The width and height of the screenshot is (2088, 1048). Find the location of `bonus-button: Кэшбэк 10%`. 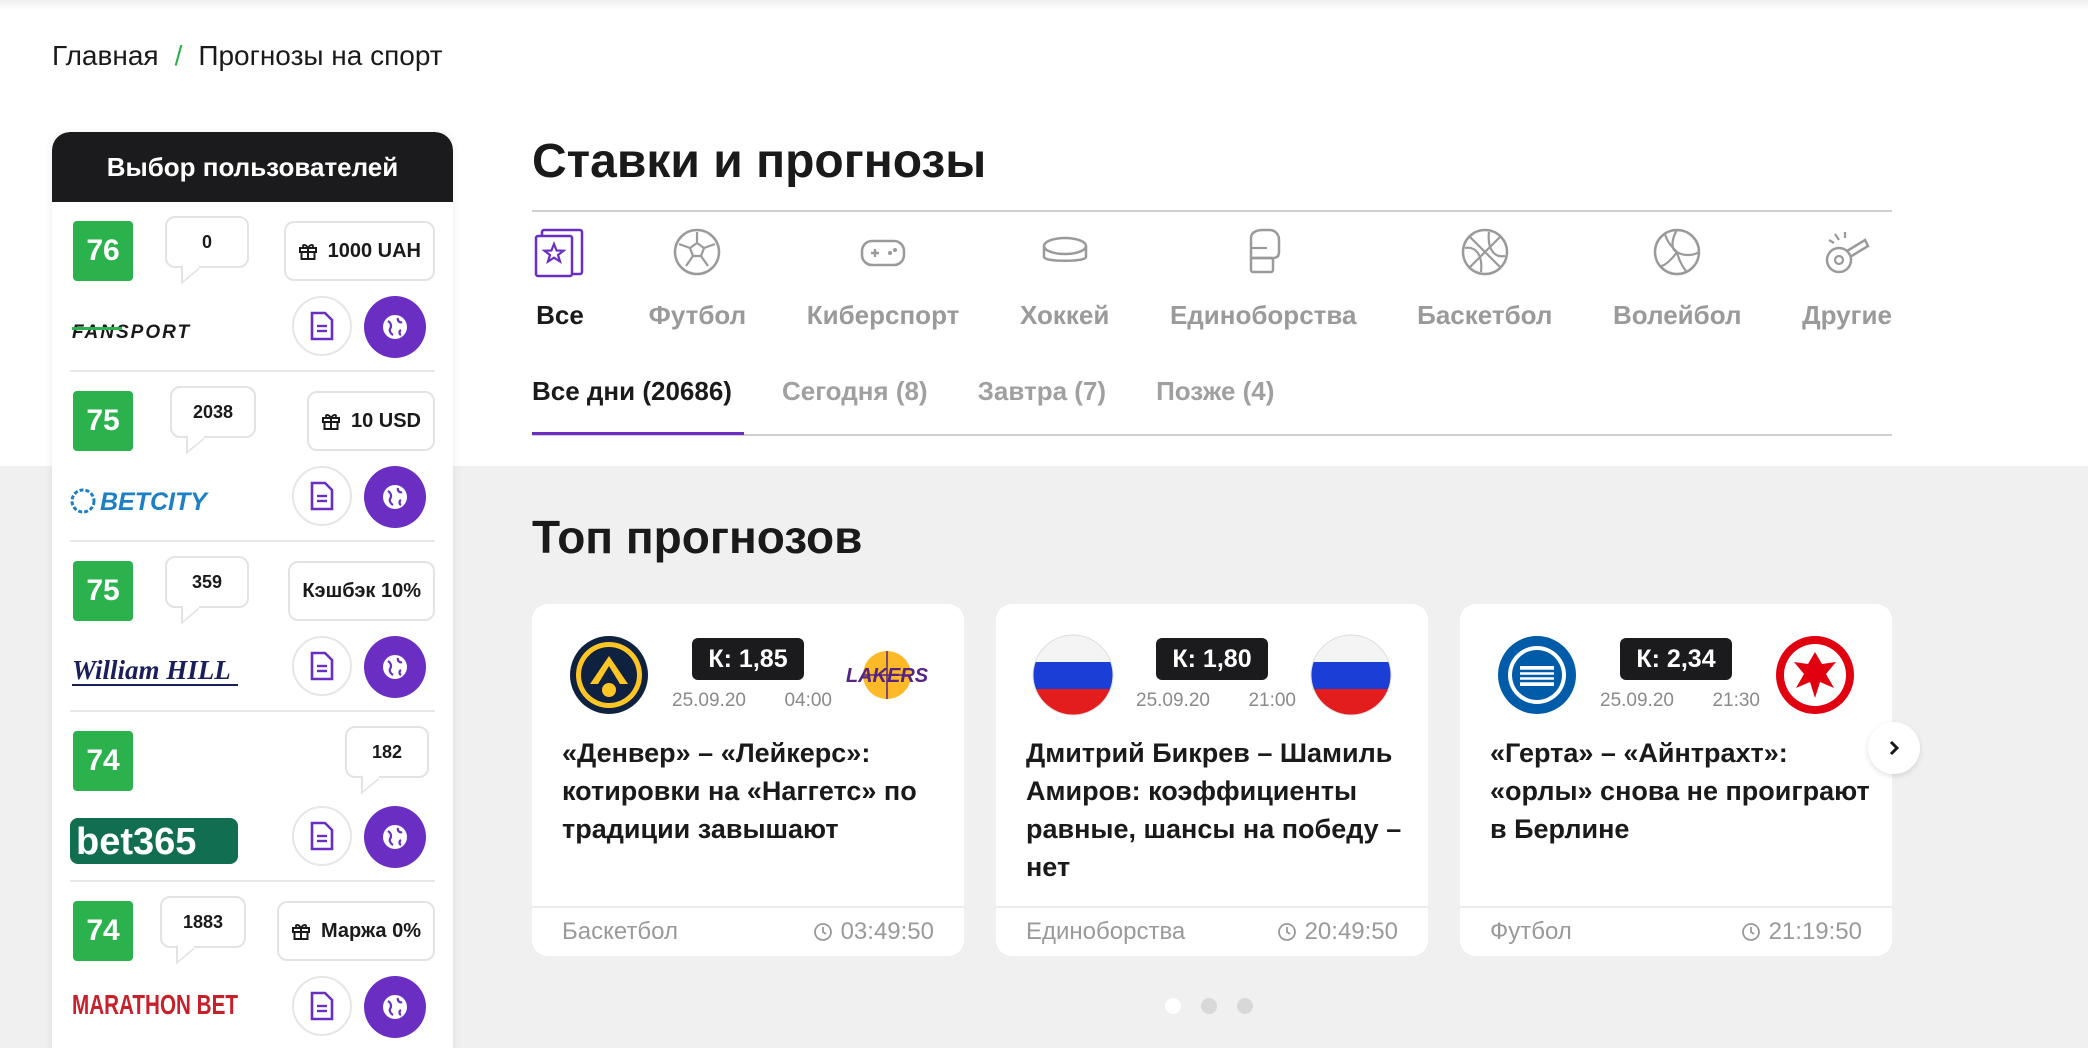

bonus-button: Кэшбэк 10% is located at coordinates (361, 591).